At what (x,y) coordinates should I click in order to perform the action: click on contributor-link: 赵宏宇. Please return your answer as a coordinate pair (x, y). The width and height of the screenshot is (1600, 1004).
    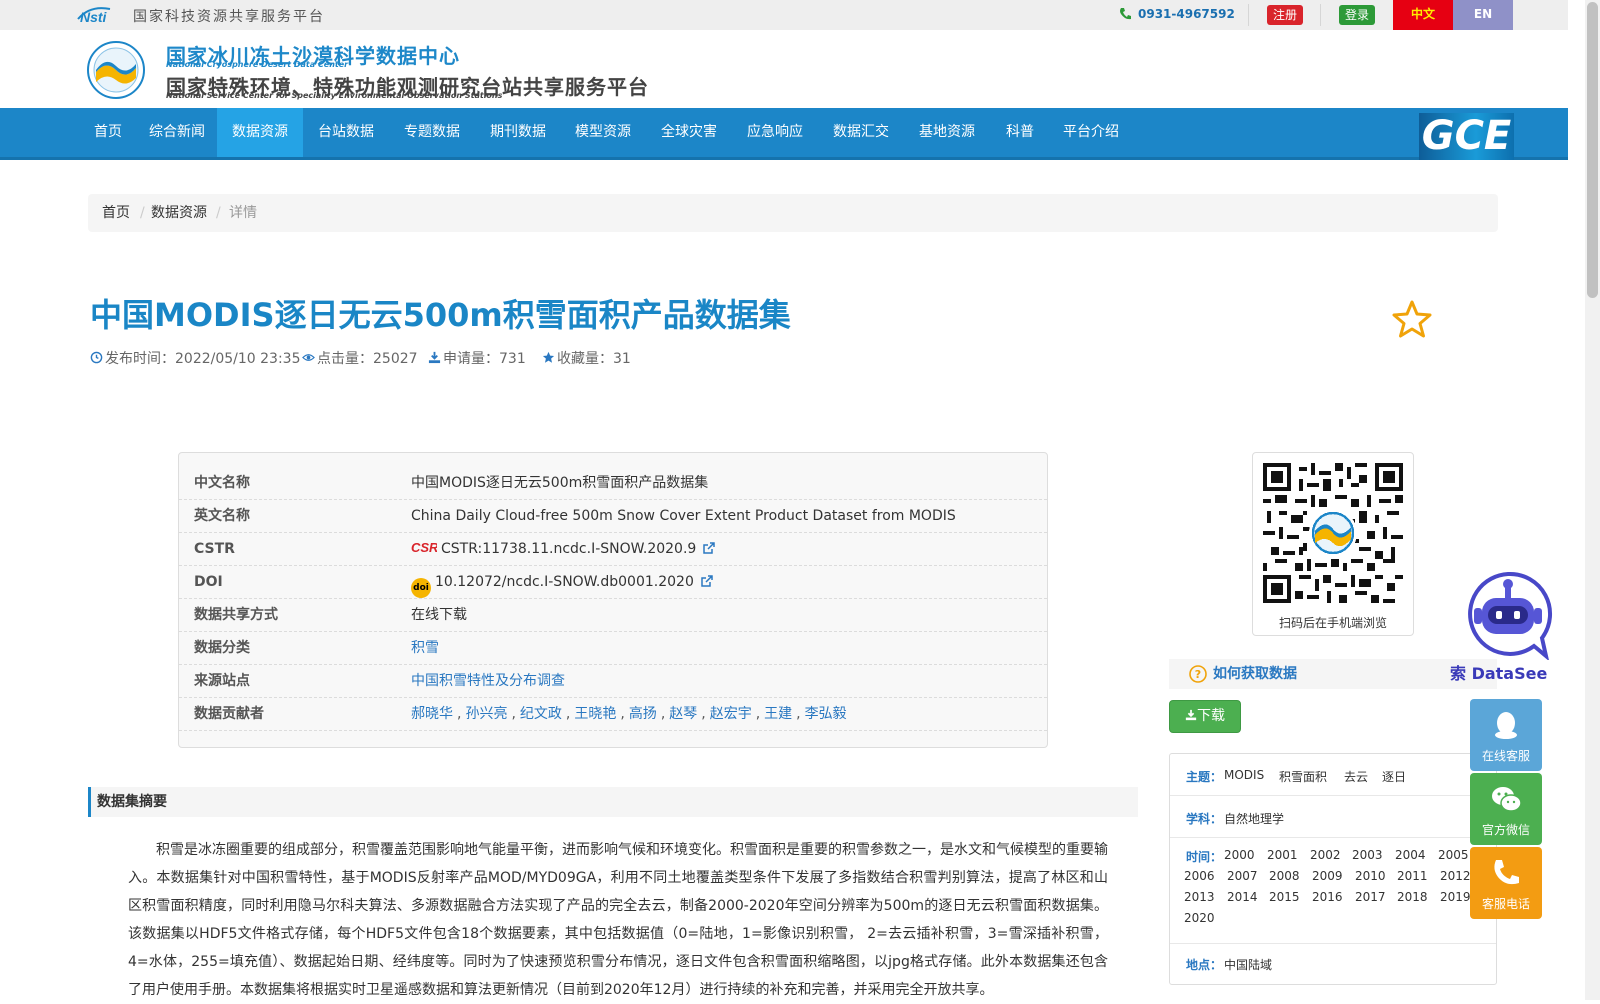
    Looking at the image, I should click on (731, 714).